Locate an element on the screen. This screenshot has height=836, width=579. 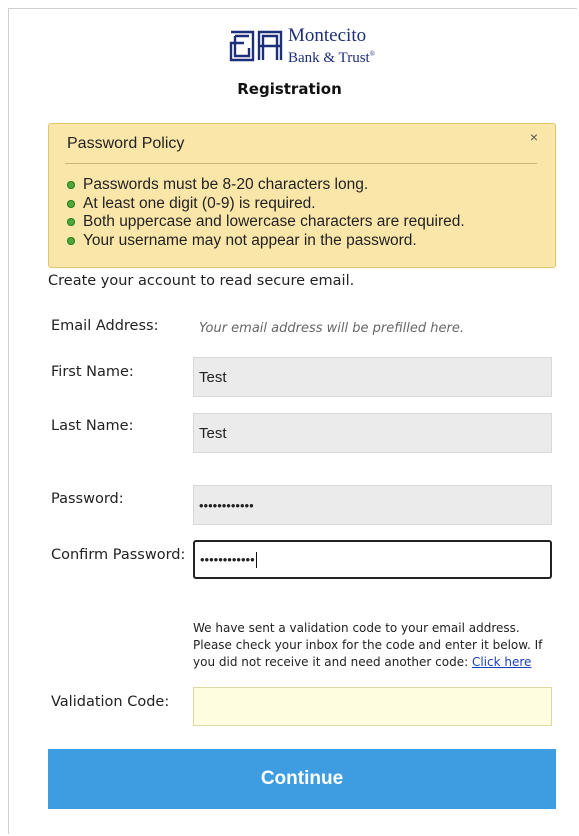
bank-name: Montecito Bank & Trust® is located at coordinates (331, 46).